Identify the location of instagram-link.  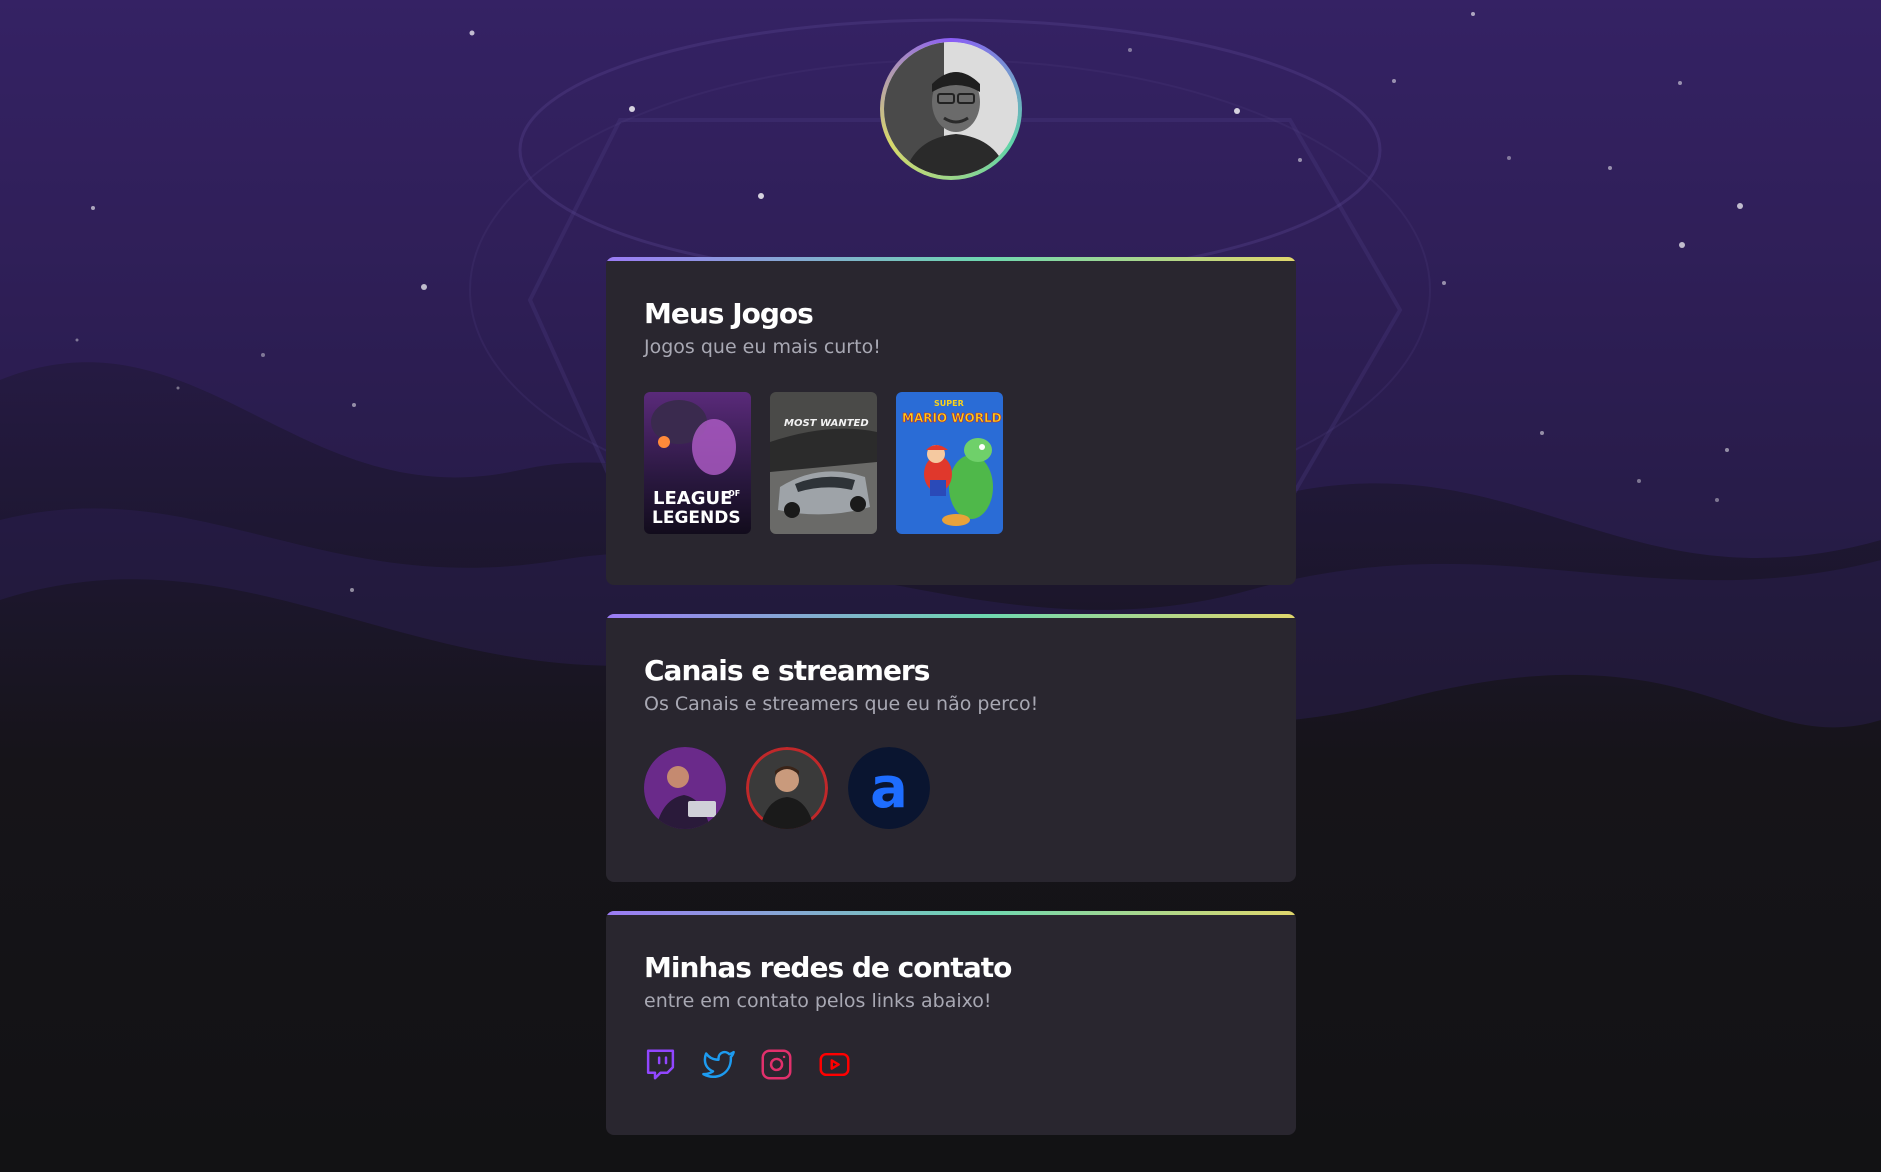
(776, 1064).